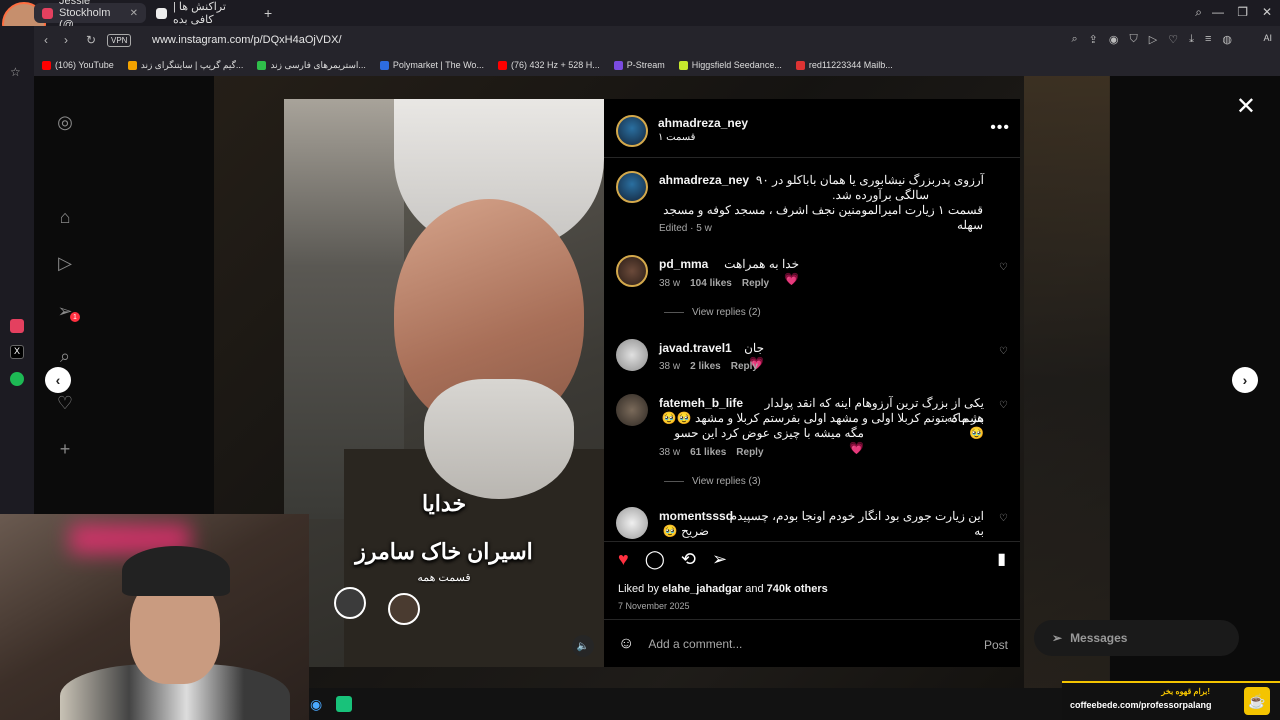 The image size is (1280, 720). What do you see at coordinates (1191, 39) in the screenshot?
I see `download-icon: ⤓` at bounding box center [1191, 39].